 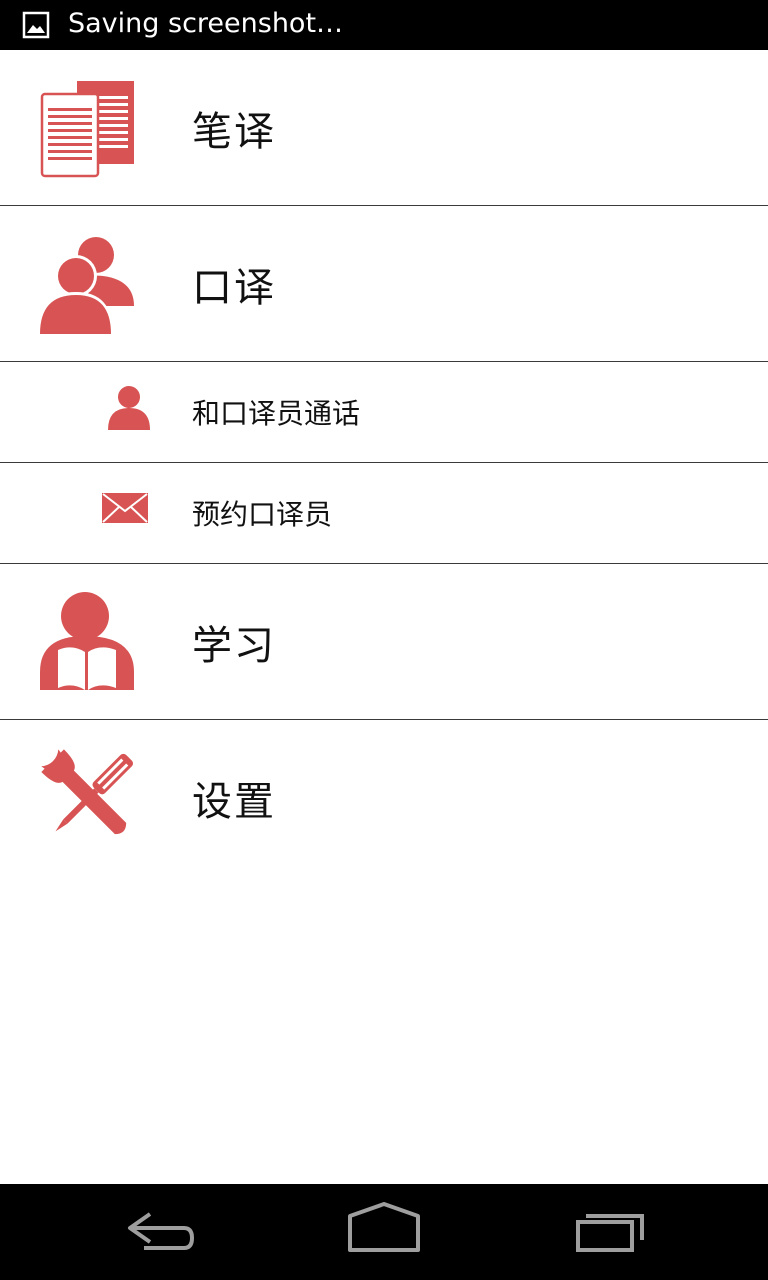 What do you see at coordinates (276, 413) in the screenshot?
I see `menu-item-label: 和口译员通话` at bounding box center [276, 413].